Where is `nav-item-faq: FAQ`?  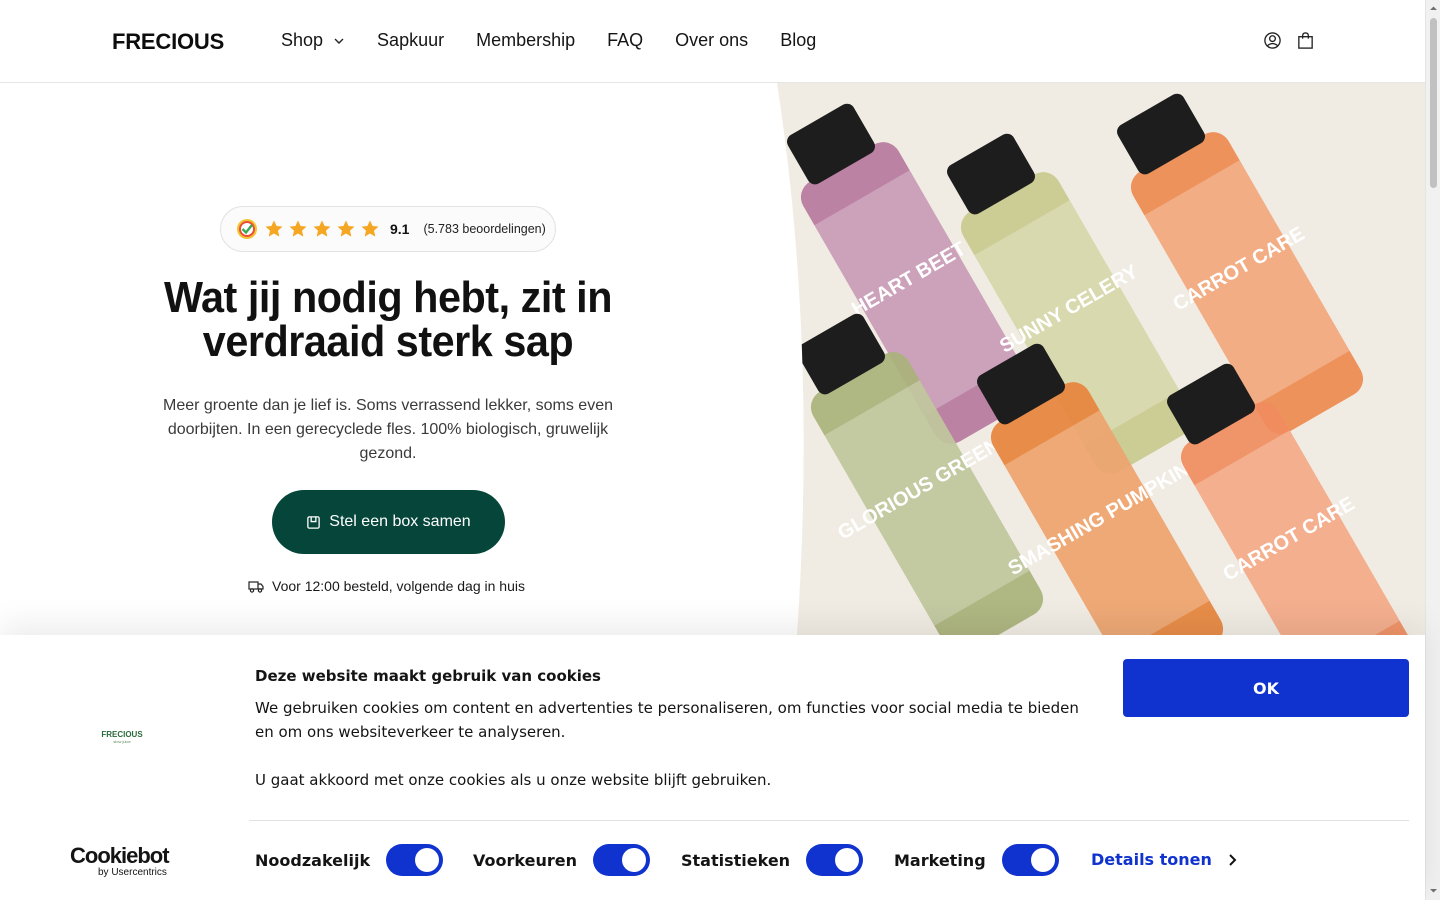
nav-item-faq: FAQ is located at coordinates (625, 40).